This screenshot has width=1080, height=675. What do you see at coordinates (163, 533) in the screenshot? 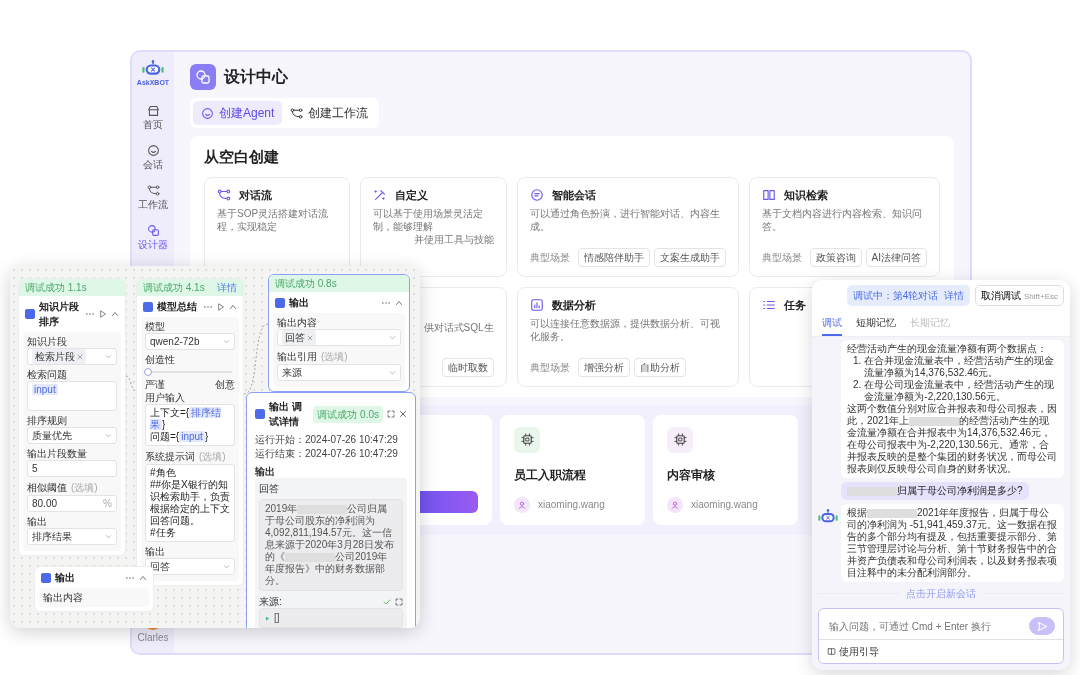
I see `prompt-line: #任务` at bounding box center [163, 533].